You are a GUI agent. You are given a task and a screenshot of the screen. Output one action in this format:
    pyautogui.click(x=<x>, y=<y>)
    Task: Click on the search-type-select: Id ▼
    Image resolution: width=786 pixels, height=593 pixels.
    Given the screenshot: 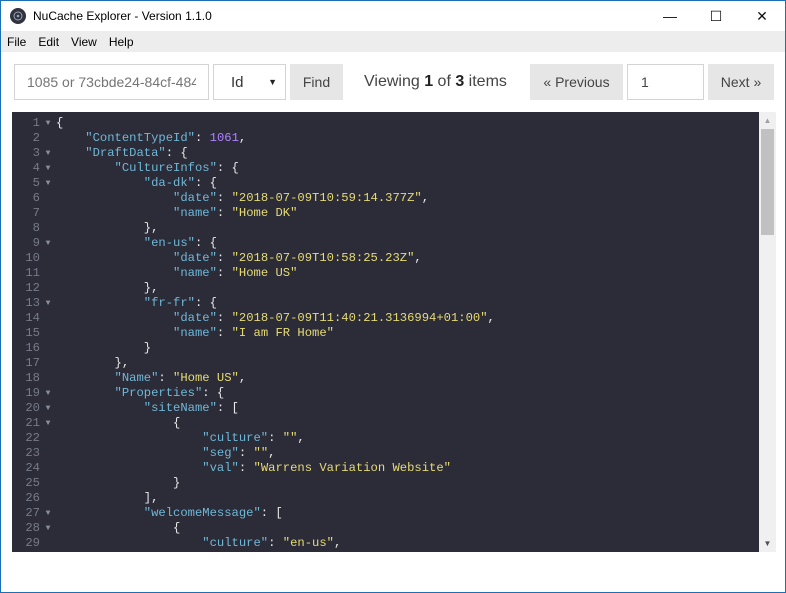 What is the action you would take?
    pyautogui.click(x=249, y=82)
    